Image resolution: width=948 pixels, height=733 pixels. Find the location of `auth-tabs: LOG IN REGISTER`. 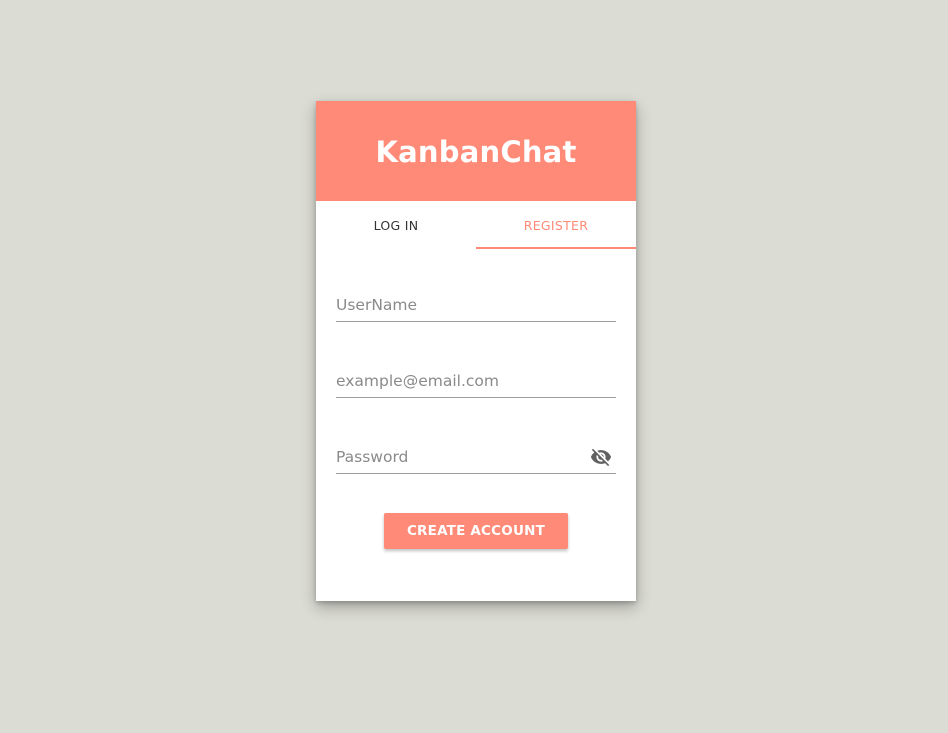

auth-tabs: LOG IN REGISTER is located at coordinates (476, 225).